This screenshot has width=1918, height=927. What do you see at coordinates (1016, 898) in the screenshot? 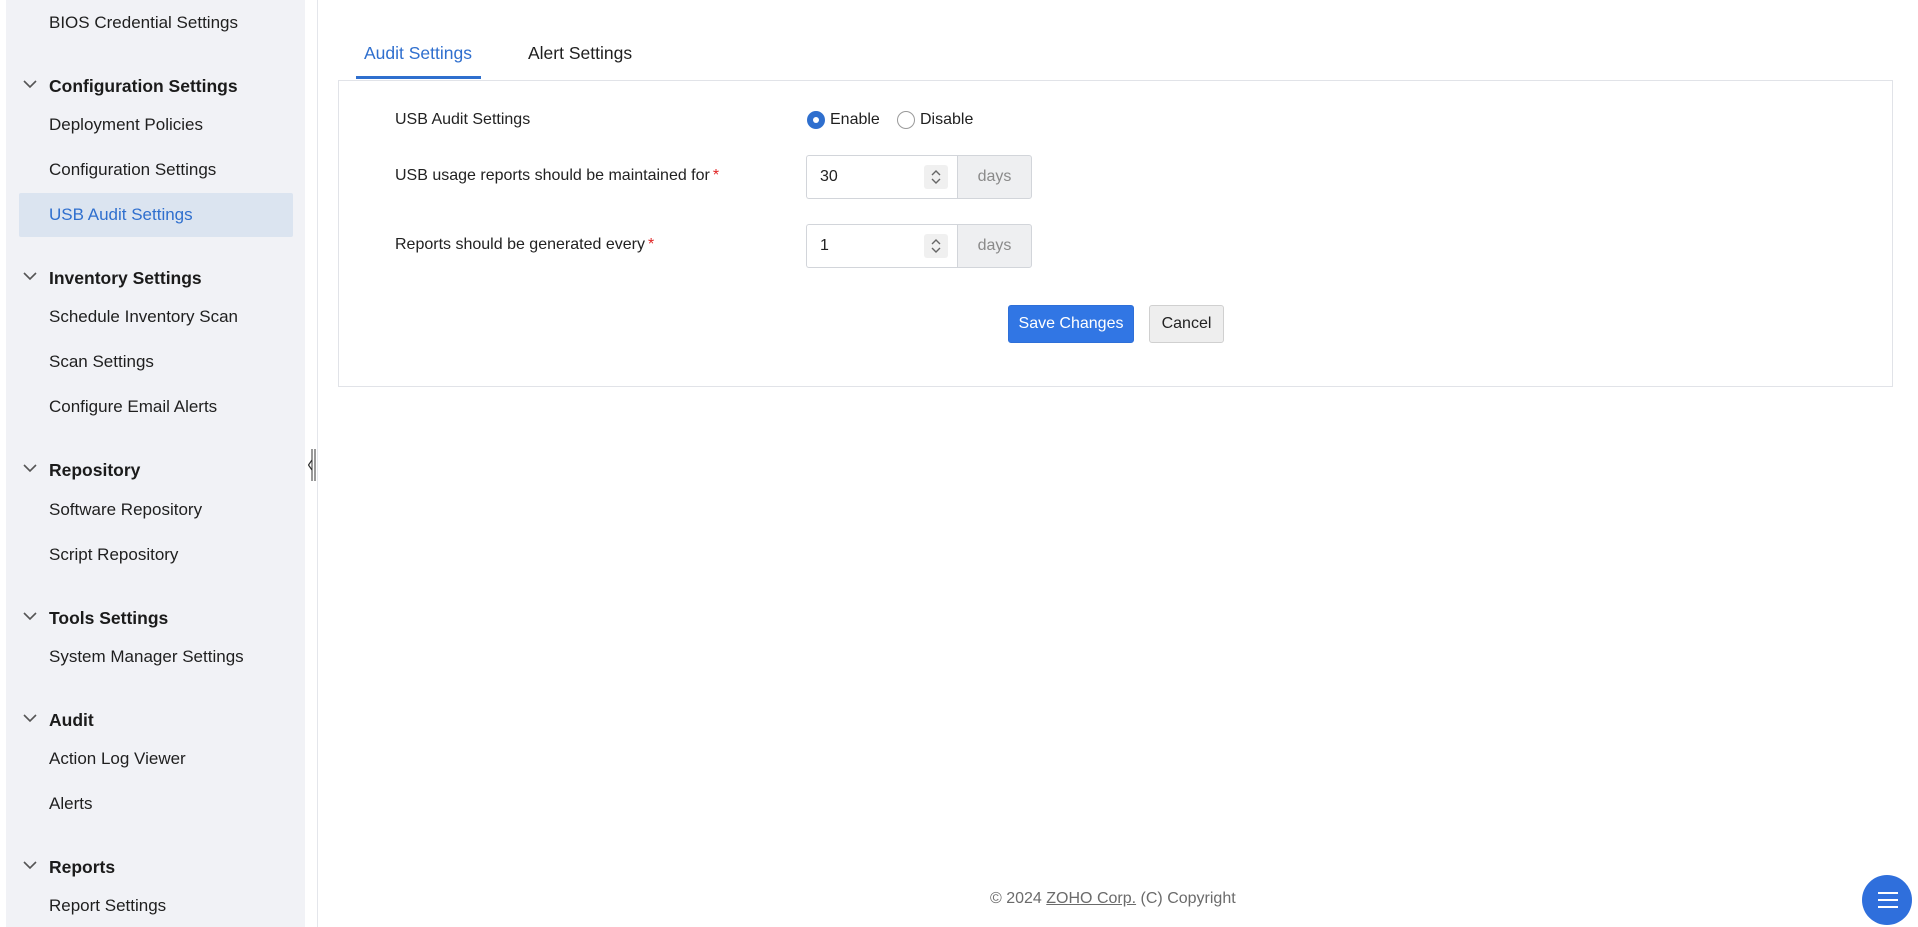
I see `footer-prefix: © 2024` at bounding box center [1016, 898].